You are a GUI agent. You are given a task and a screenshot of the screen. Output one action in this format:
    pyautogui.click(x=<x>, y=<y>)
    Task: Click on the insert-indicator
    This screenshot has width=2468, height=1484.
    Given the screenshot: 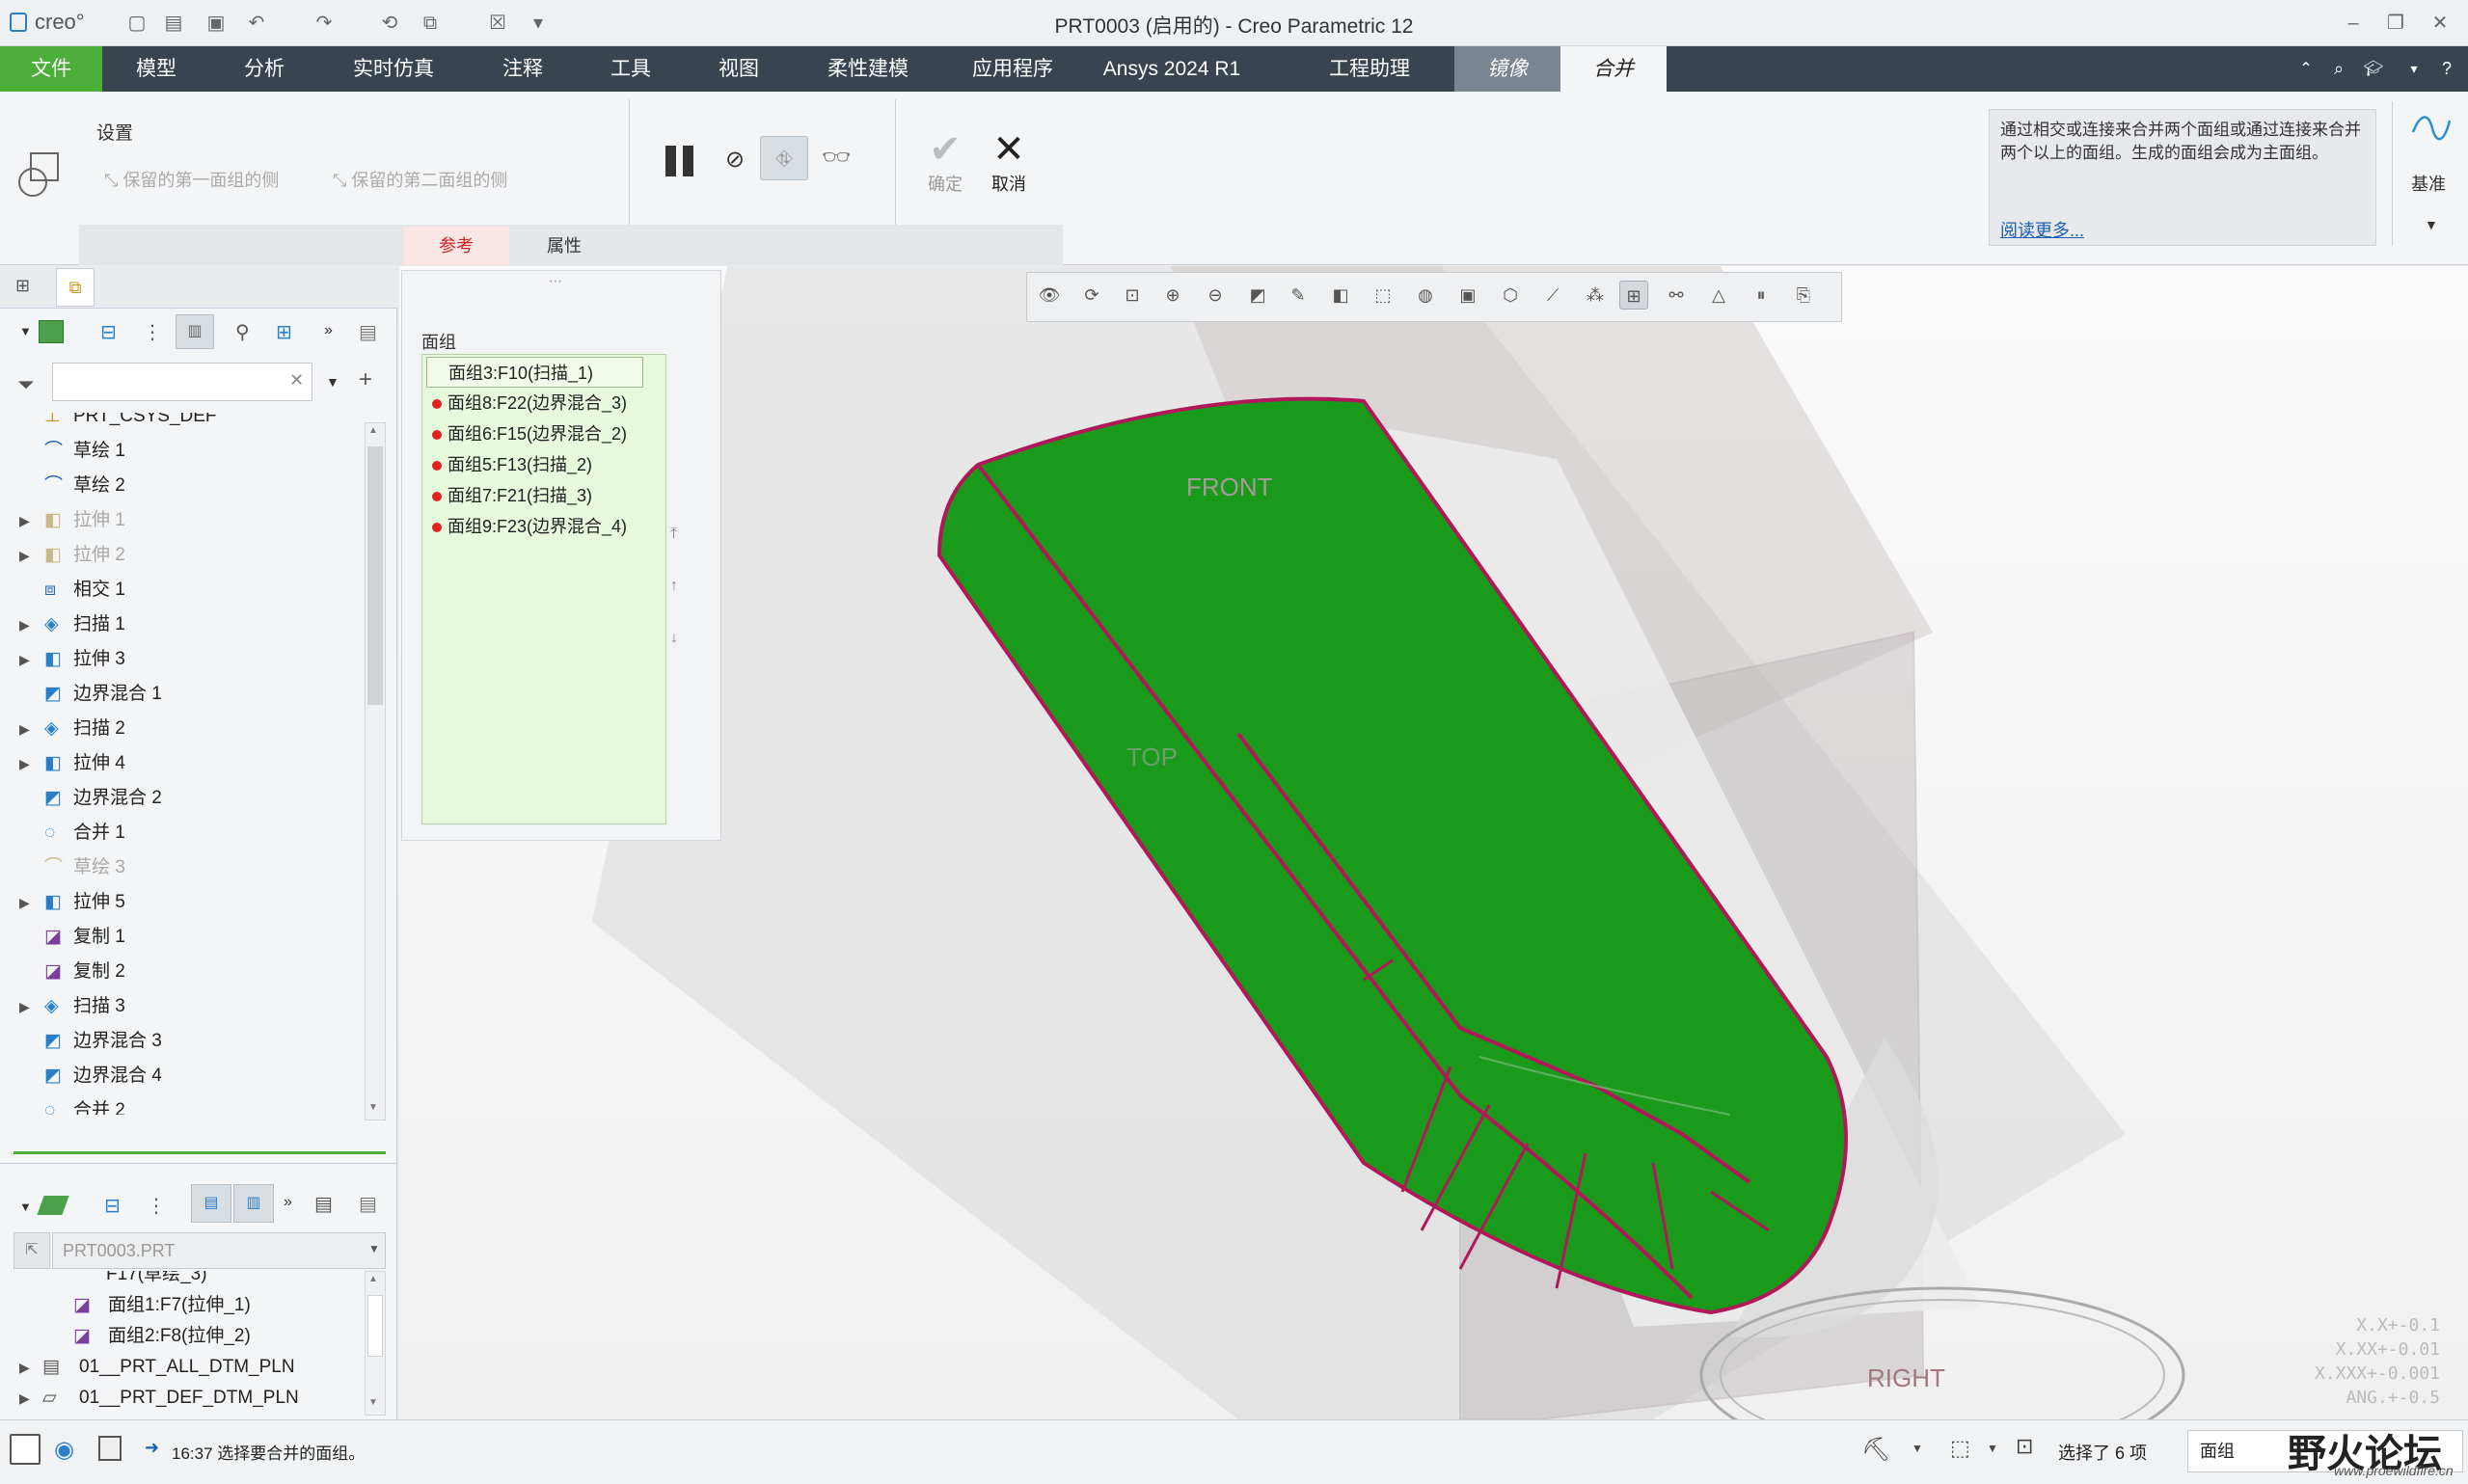 What is the action you would take?
    pyautogui.click(x=200, y=1152)
    